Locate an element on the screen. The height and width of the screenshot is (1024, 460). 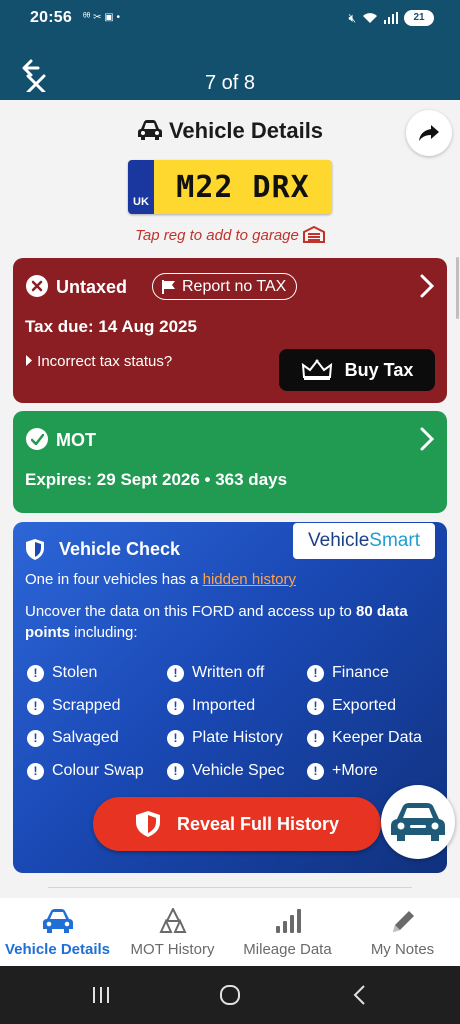
feature-item: ! Vehicle Spec is located at coordinates (226, 771).